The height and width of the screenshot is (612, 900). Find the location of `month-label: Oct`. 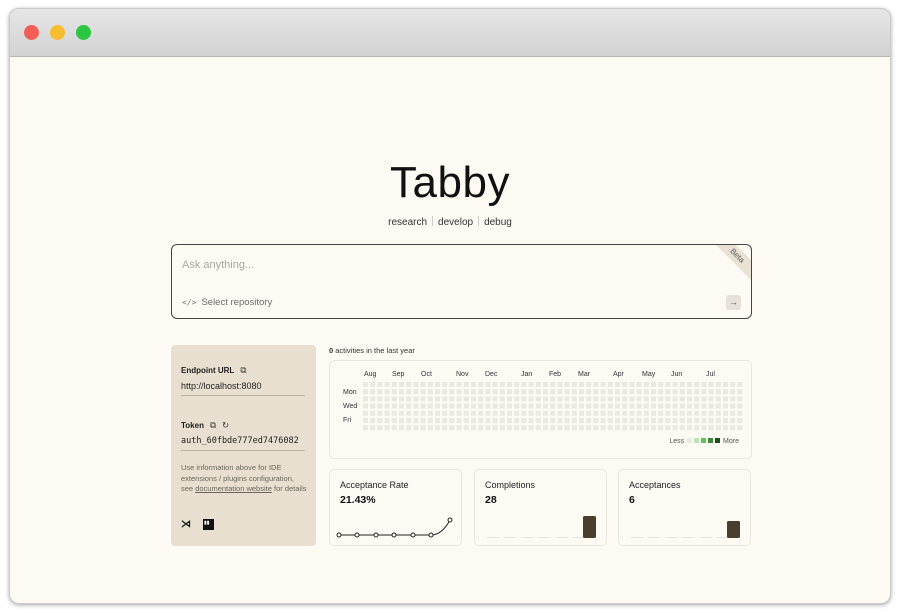

month-label: Oct is located at coordinates (426, 374).